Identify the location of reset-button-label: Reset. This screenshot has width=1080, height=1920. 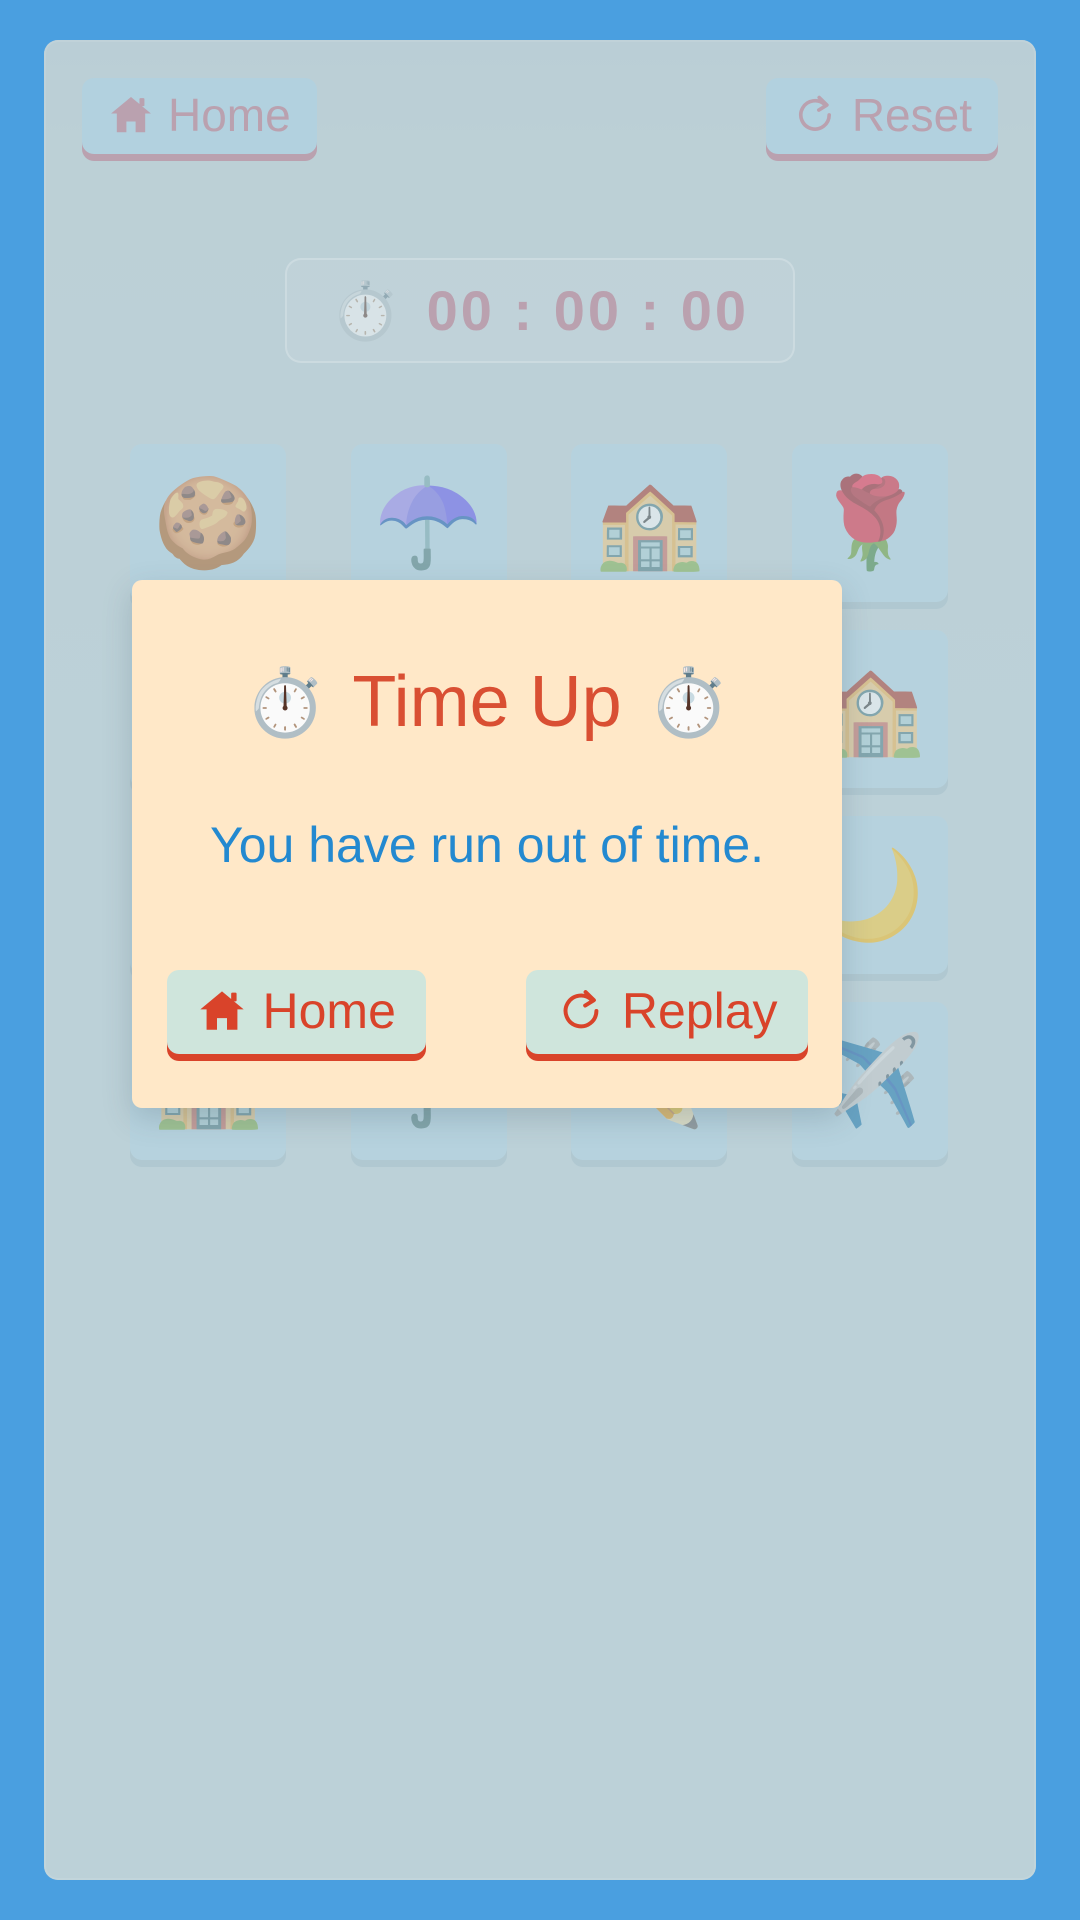
(911, 115).